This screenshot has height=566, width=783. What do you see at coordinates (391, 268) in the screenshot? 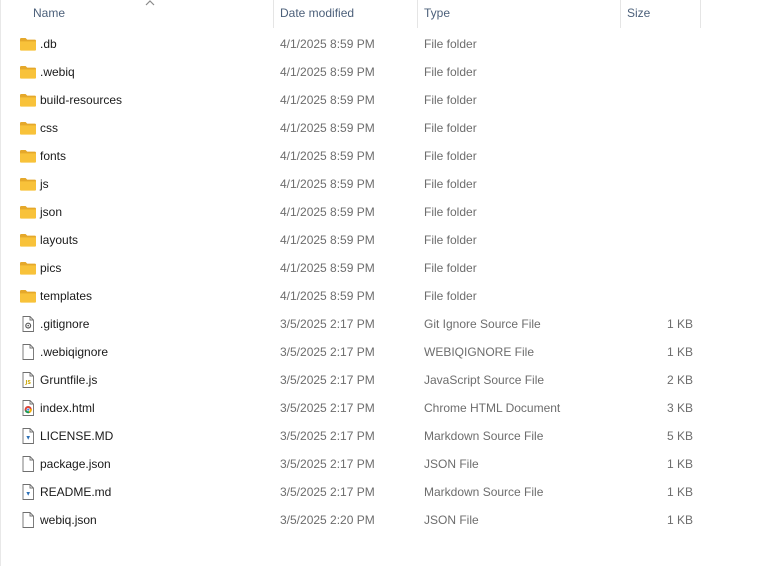
I see `file-row: pics 4/1/2025 8:59 PM File folder` at bounding box center [391, 268].